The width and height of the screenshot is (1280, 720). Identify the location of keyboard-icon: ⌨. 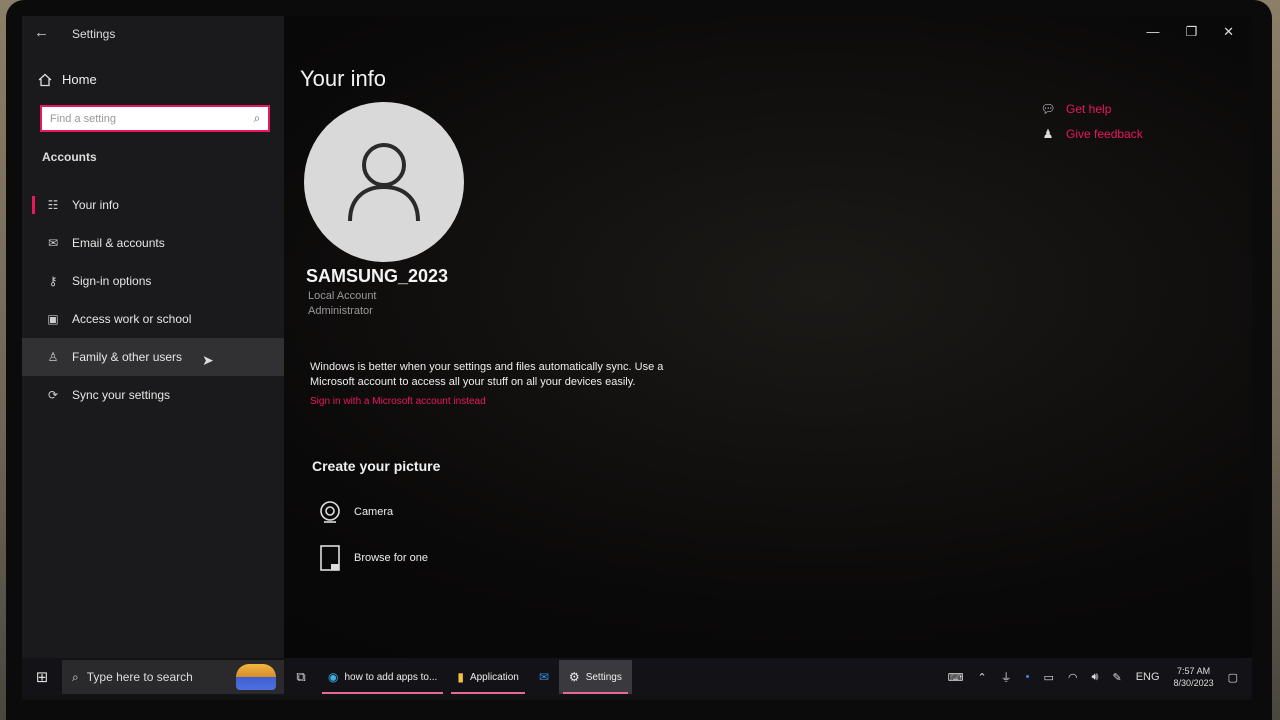
(956, 677).